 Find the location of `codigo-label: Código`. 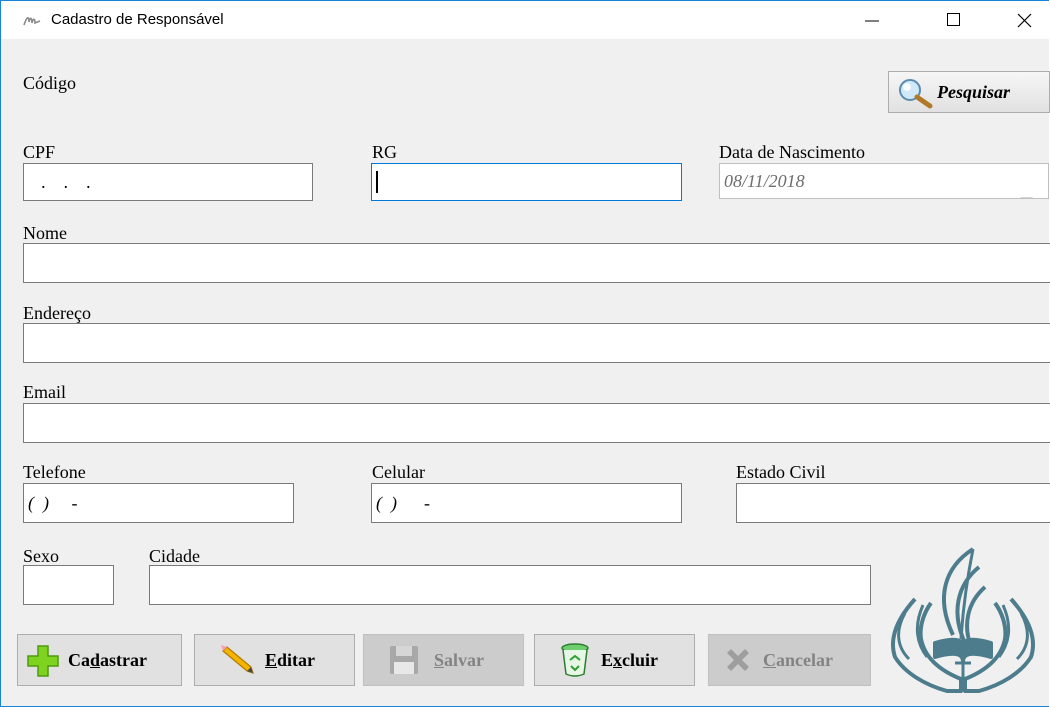

codigo-label: Código is located at coordinates (50, 83).